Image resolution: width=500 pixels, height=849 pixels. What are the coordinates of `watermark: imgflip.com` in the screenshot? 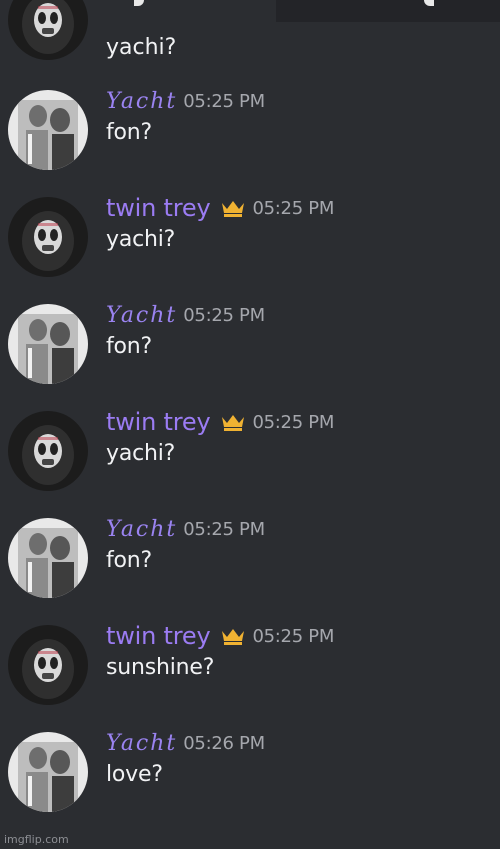 It's located at (36, 839).